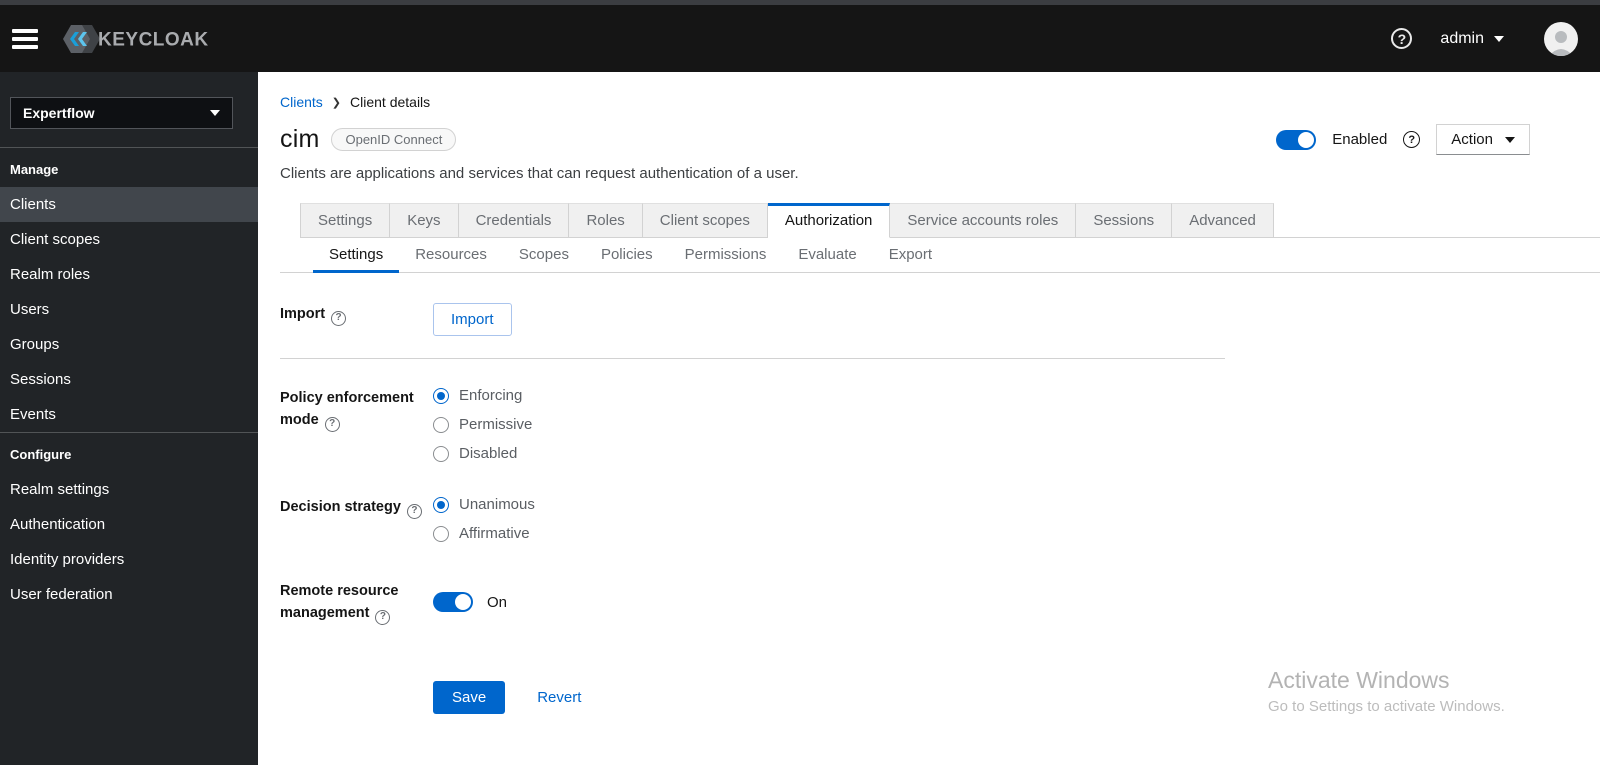  I want to click on realm-name: Expertflow, so click(59, 113).